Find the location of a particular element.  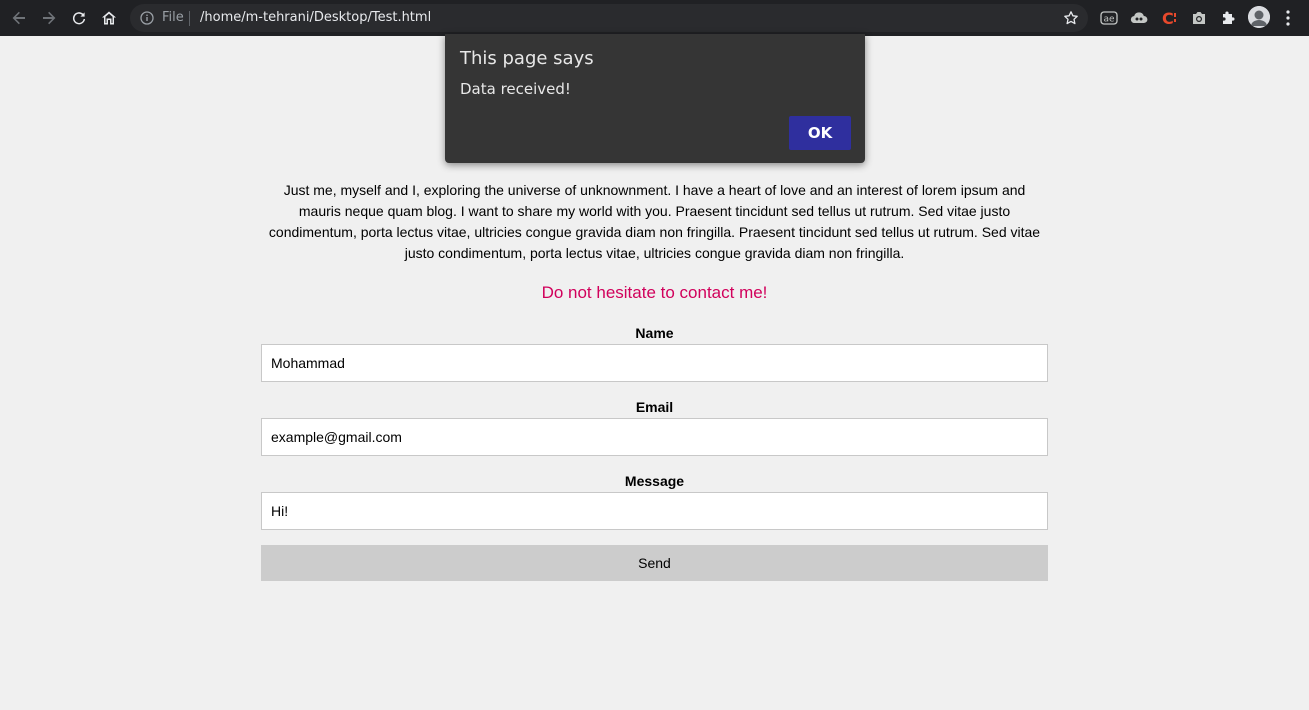

contact-heading: Do not hesitate to contact me! is located at coordinates (654, 292).